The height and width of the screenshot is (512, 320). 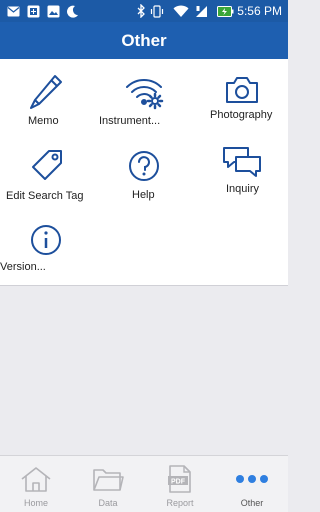 I want to click on info-icon, so click(x=46, y=240).